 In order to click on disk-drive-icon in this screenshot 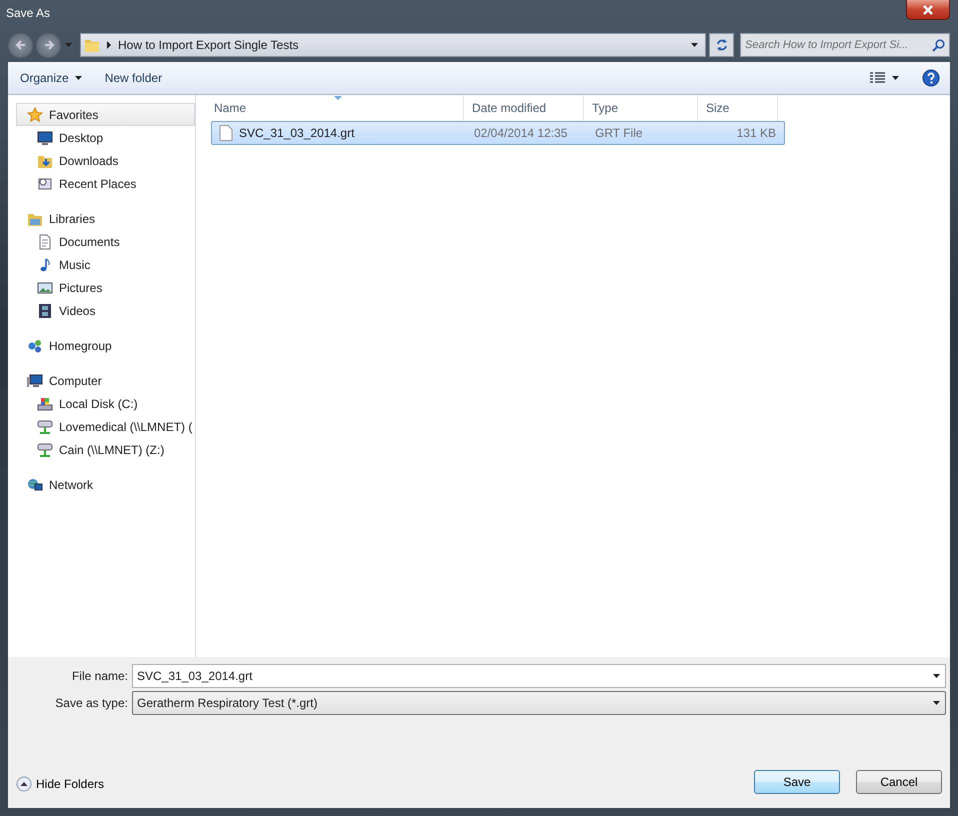, I will do `click(45, 404)`.